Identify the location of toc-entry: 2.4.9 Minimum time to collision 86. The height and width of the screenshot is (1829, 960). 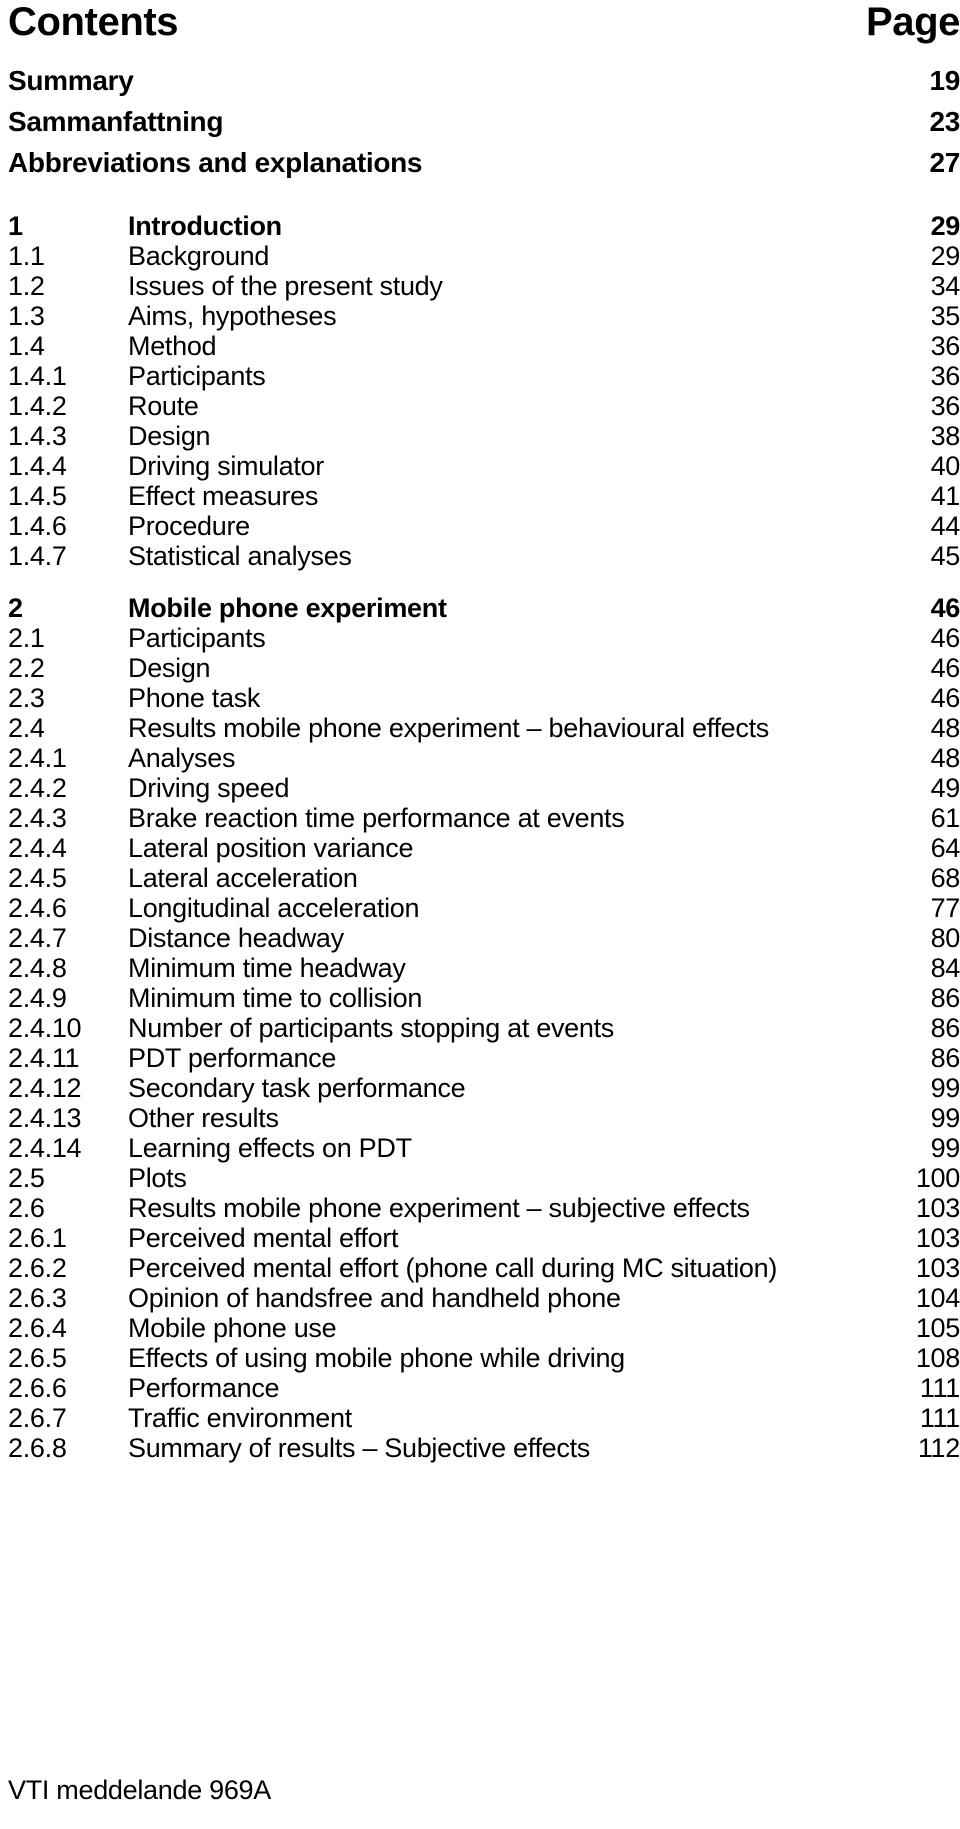
(484, 998).